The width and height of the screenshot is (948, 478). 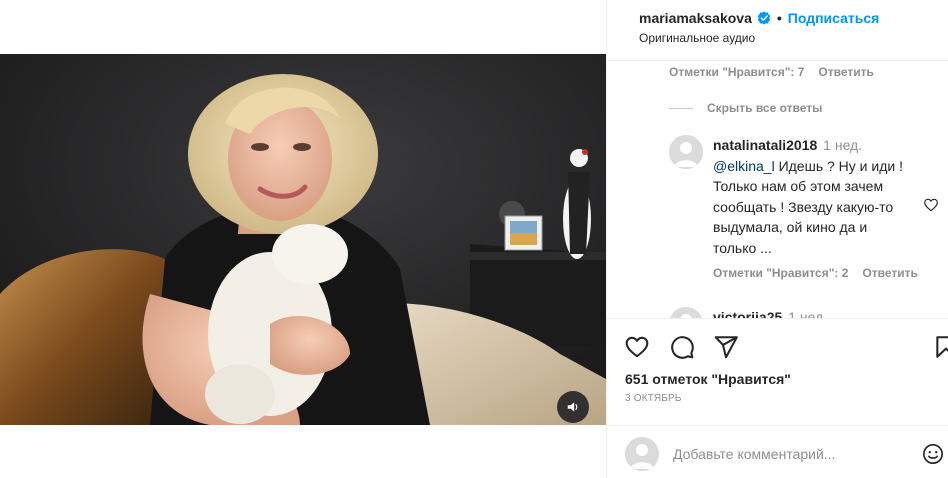 I want to click on post-actions: 651 отметок "Нравится" 3 октябрь, so click(x=777, y=368).